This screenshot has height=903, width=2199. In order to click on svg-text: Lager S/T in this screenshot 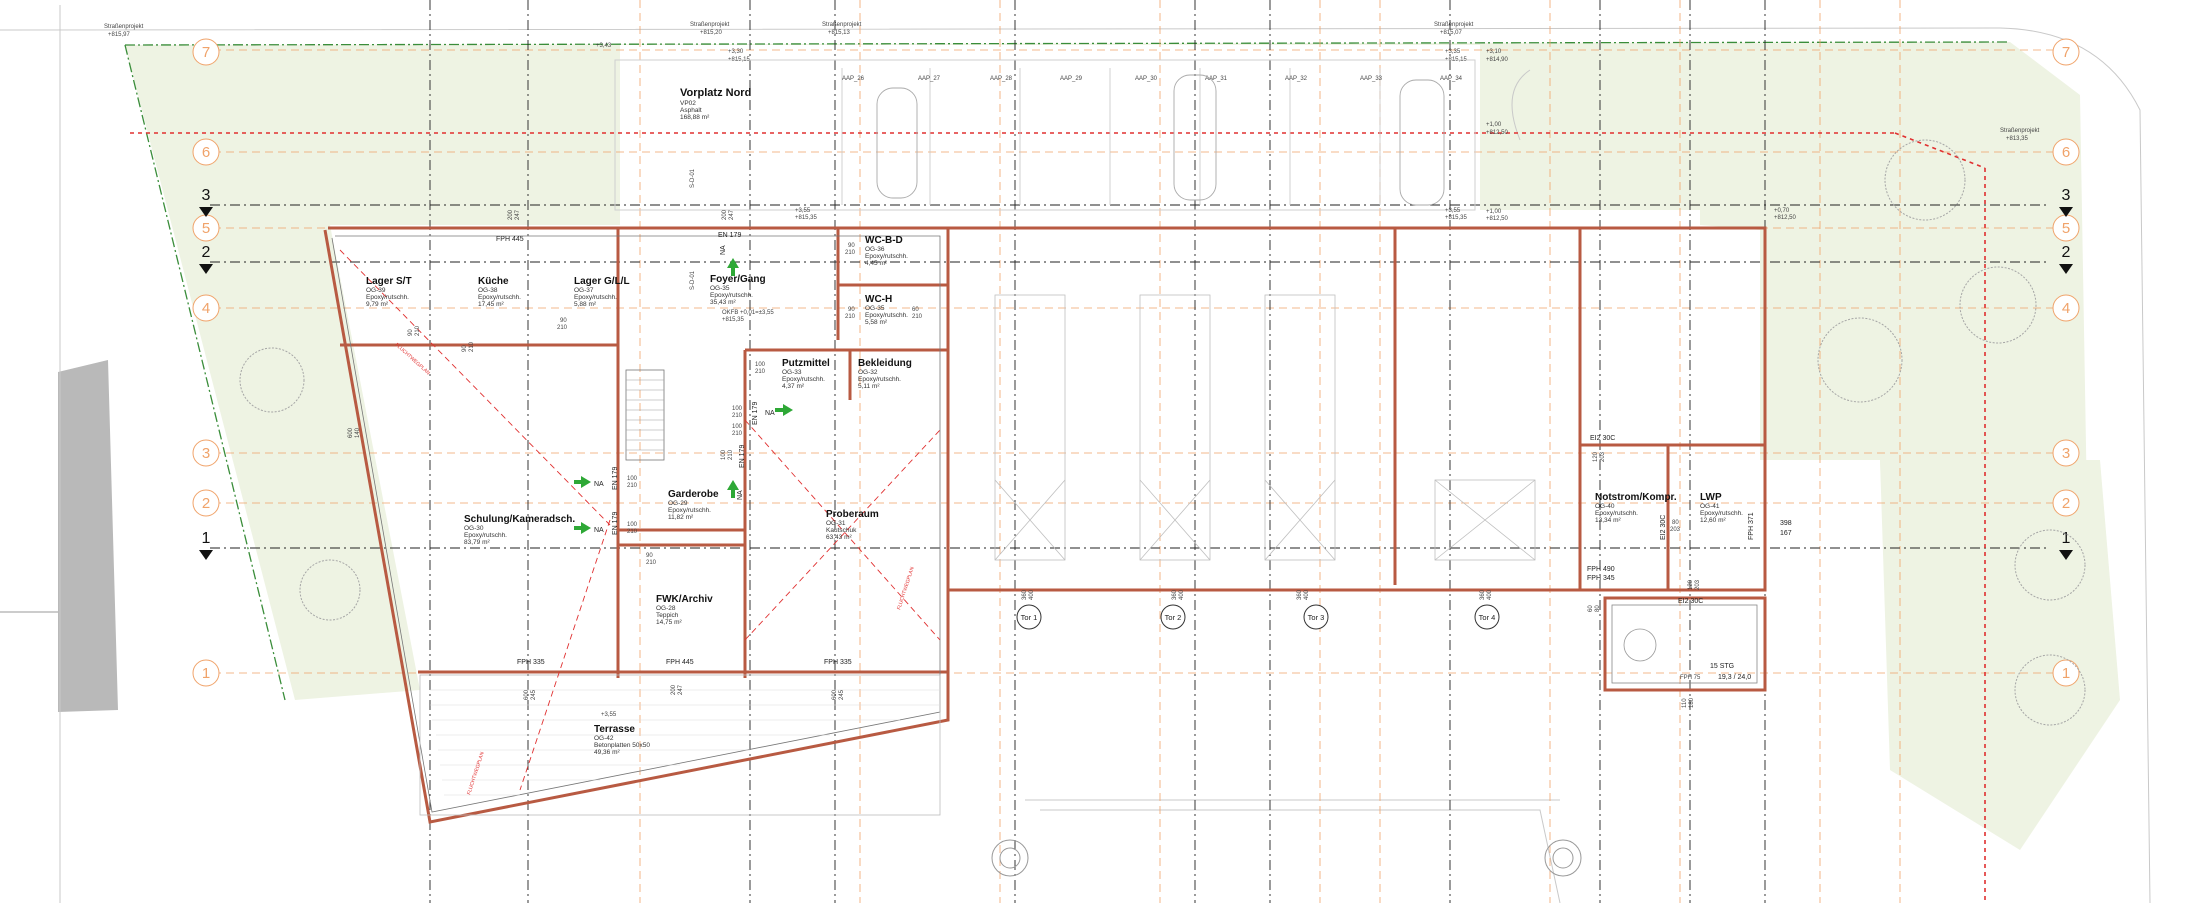, I will do `click(389, 281)`.